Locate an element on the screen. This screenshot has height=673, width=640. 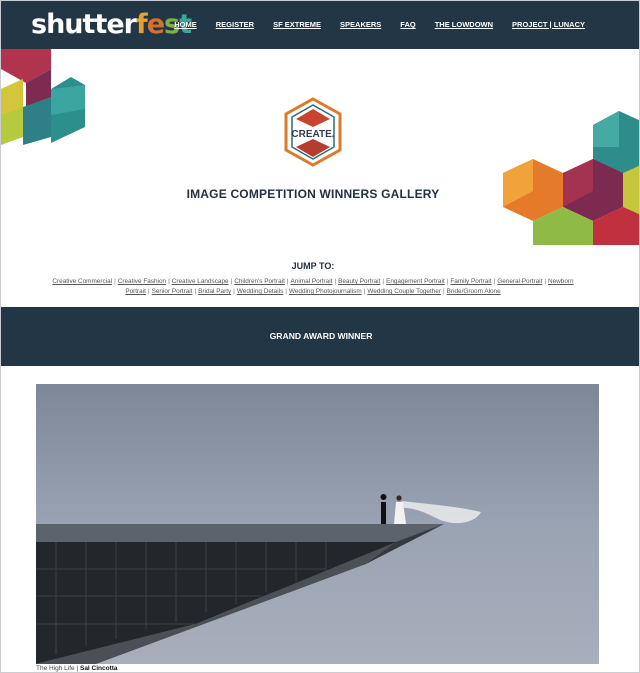
jump-link: Creative Fashion is located at coordinates (142, 281).